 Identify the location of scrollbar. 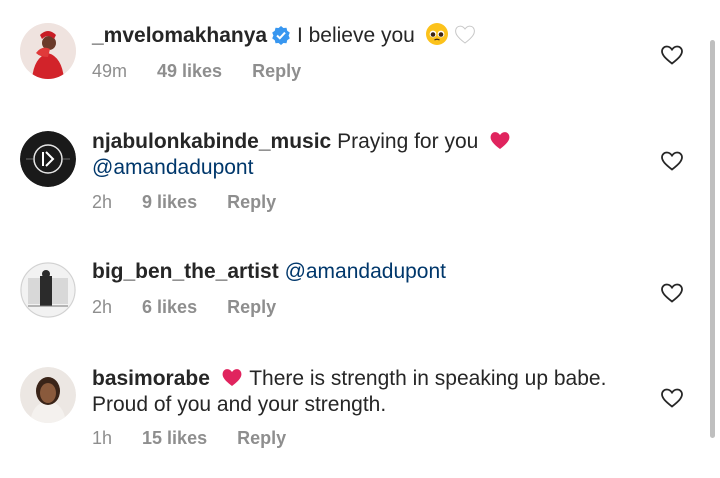
(712, 239).